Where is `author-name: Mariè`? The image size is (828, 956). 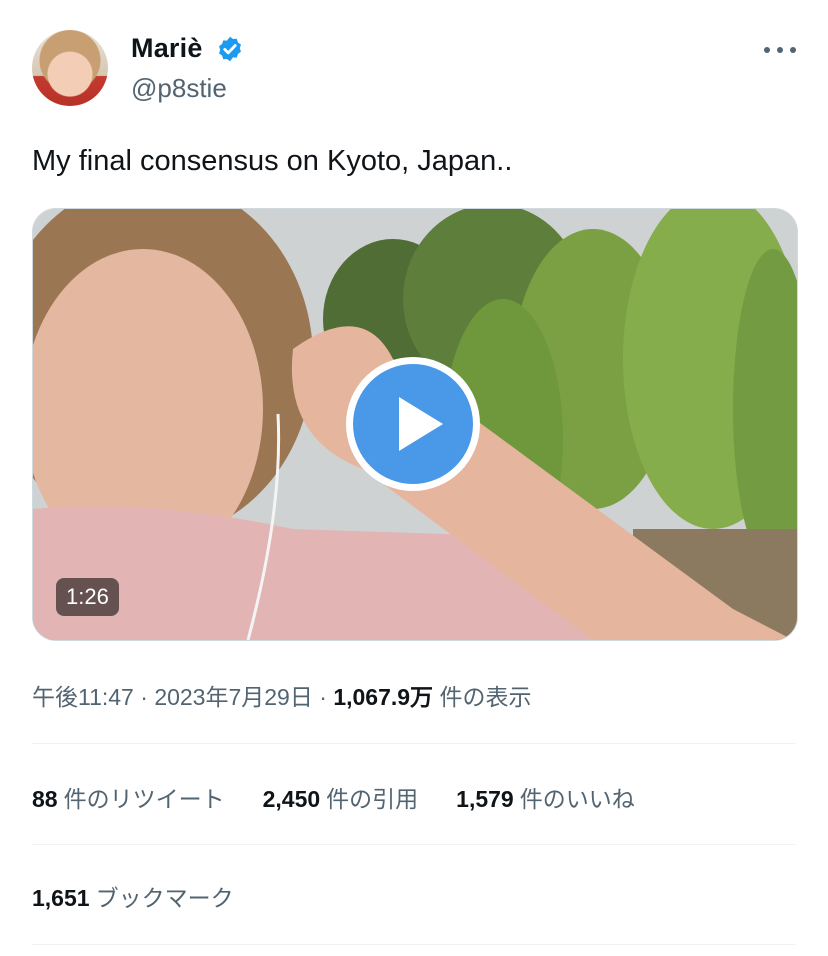 author-name: Mariè is located at coordinates (167, 48).